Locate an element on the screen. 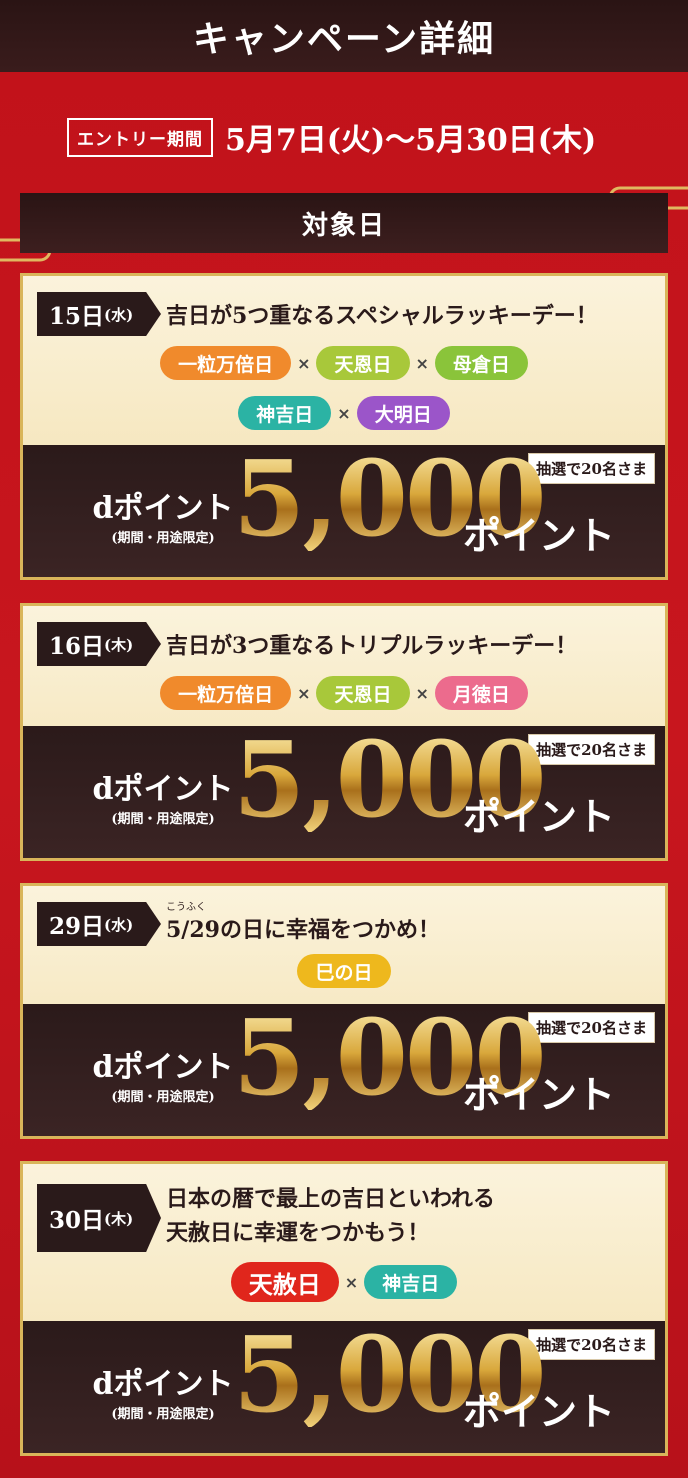 This screenshot has height=1478, width=688. date-tag: 16日 (木) is located at coordinates (99, 644).